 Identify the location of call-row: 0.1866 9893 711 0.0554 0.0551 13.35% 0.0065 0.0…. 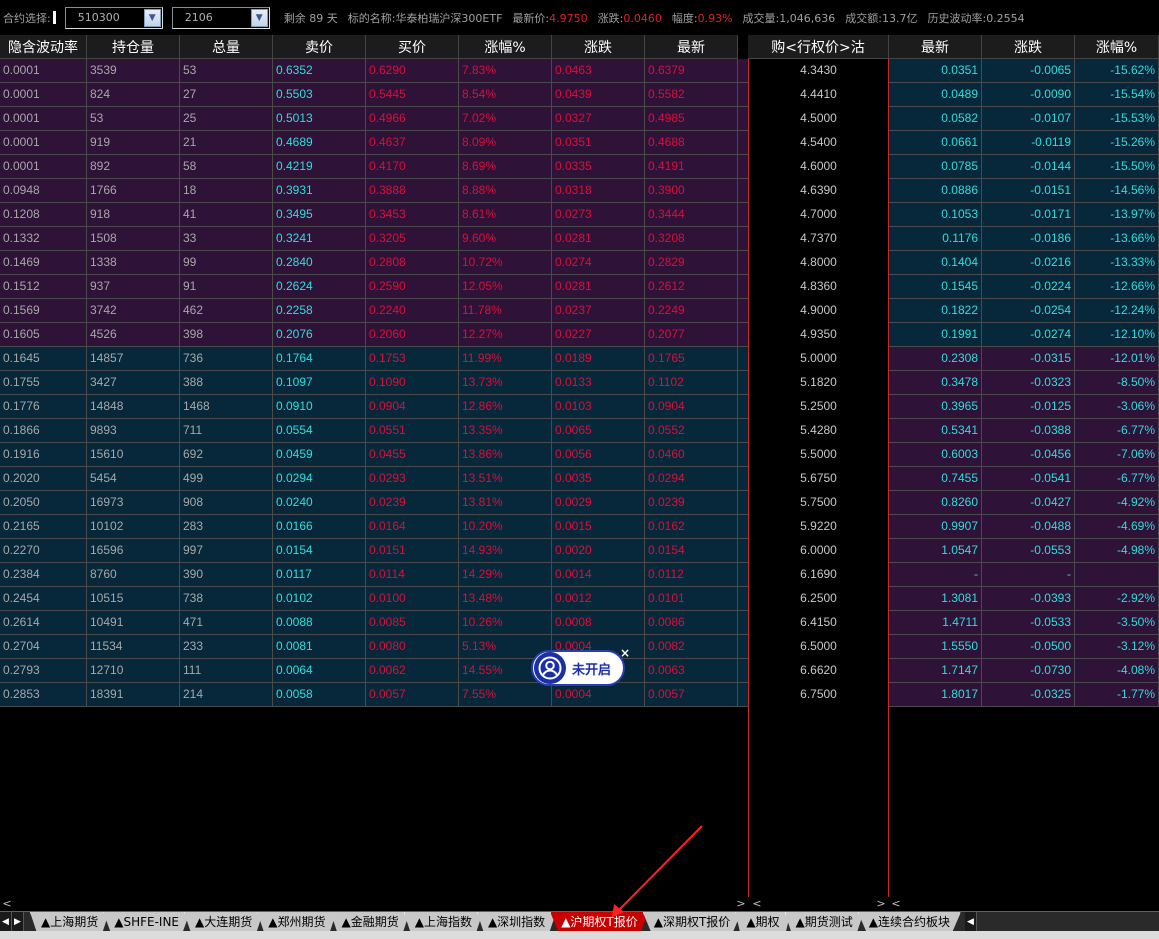
(374, 431).